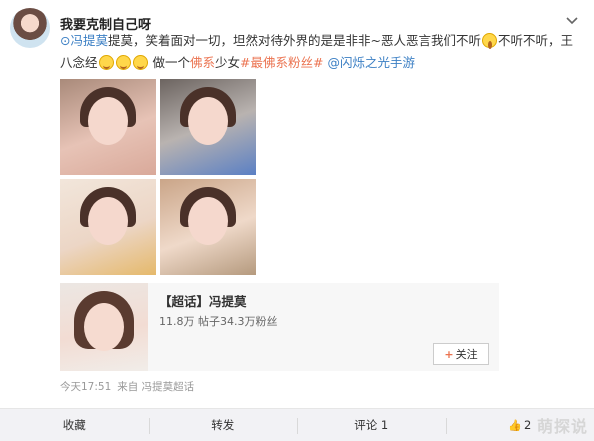  I want to click on super-topic-title: 【超话】冯提莫, so click(203, 301).